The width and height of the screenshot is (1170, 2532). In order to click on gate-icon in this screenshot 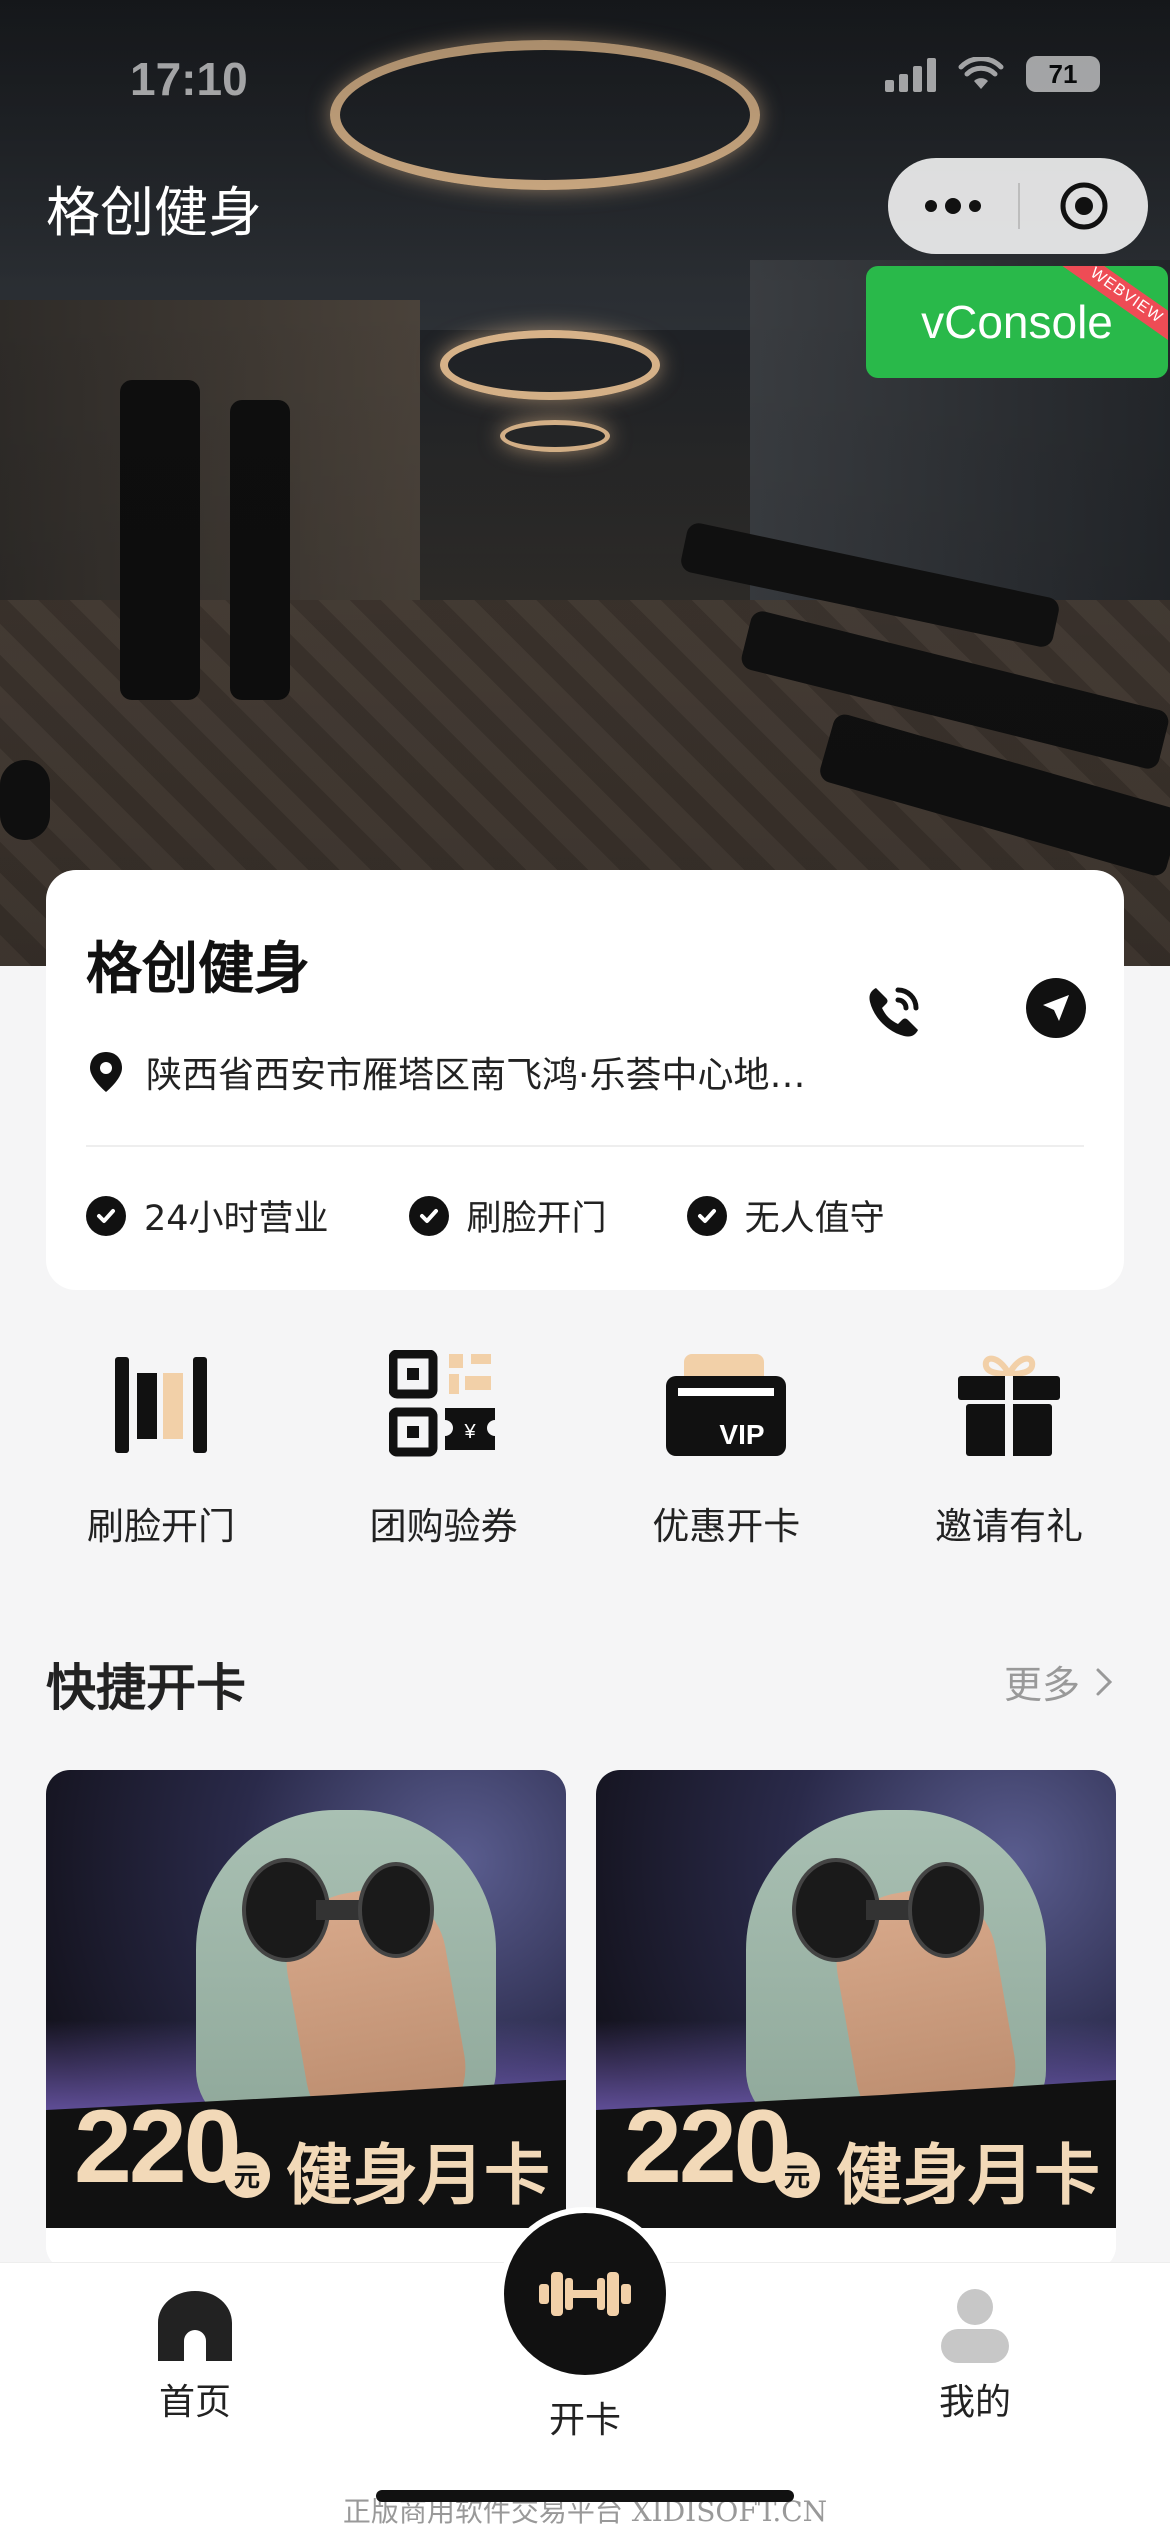, I will do `click(161, 1405)`.